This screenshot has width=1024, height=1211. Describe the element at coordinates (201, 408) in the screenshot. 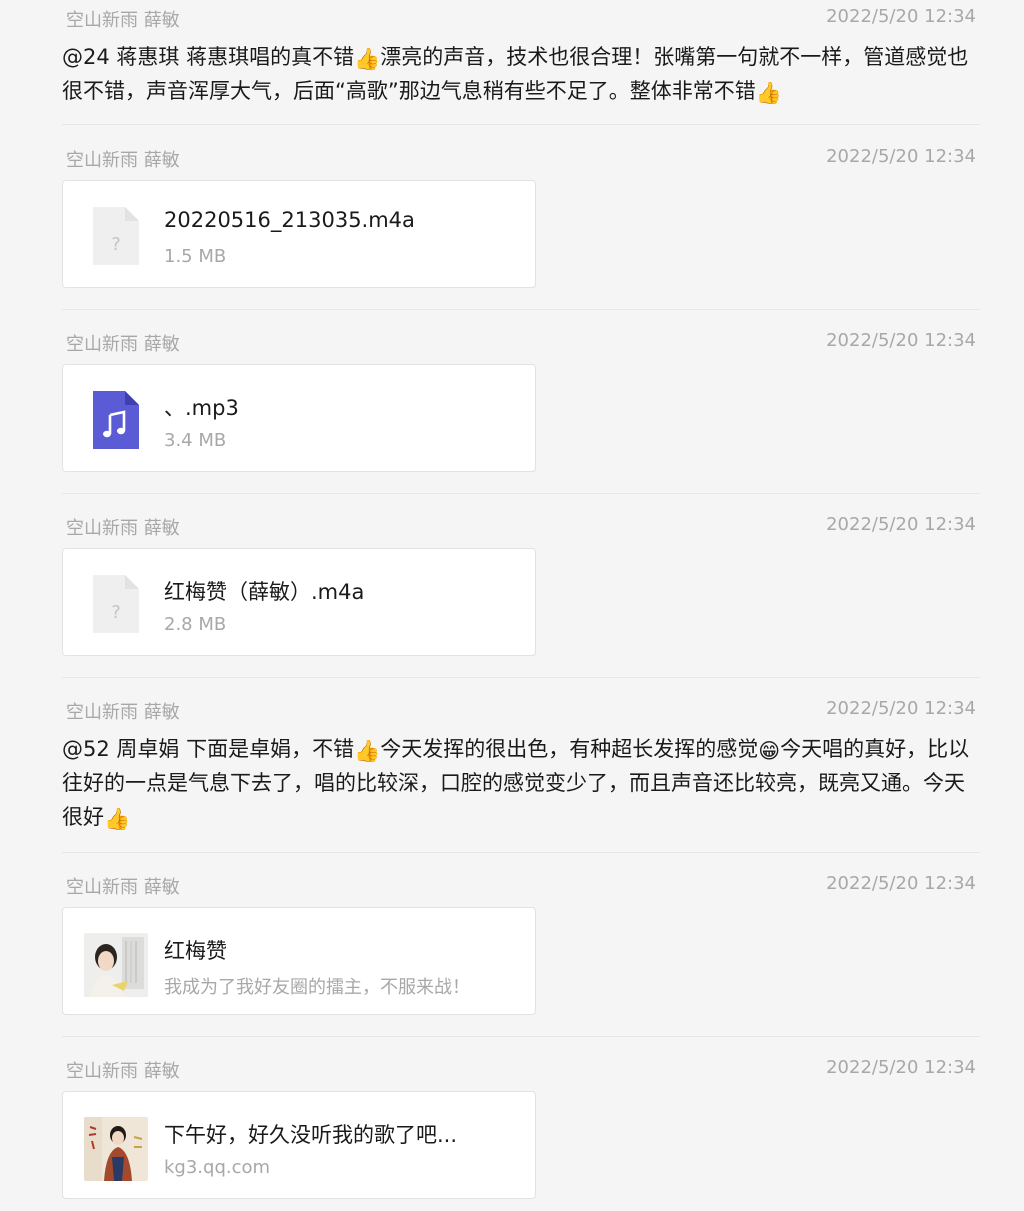

I see `file-name: 、.mp3` at that location.